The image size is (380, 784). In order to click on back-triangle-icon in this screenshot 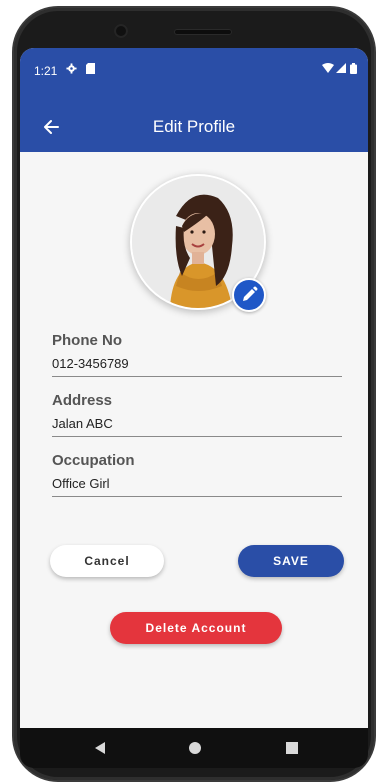, I will do `click(100, 748)`.